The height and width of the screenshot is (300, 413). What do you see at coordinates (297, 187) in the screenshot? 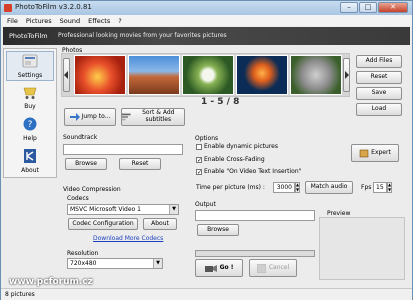
I see `time-spinner: ▲ ▼` at bounding box center [297, 187].